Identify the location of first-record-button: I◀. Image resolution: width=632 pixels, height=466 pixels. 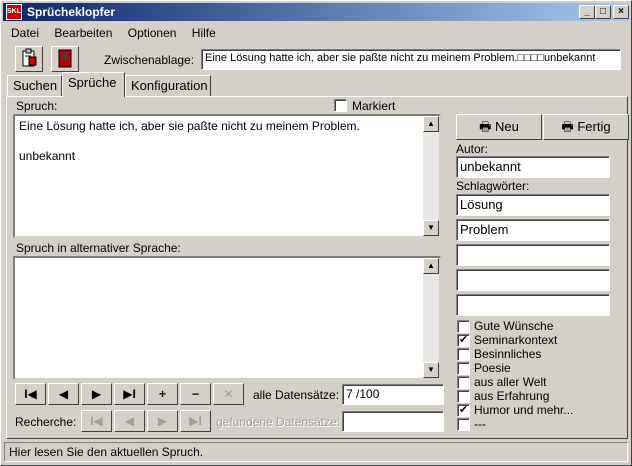
(30, 394).